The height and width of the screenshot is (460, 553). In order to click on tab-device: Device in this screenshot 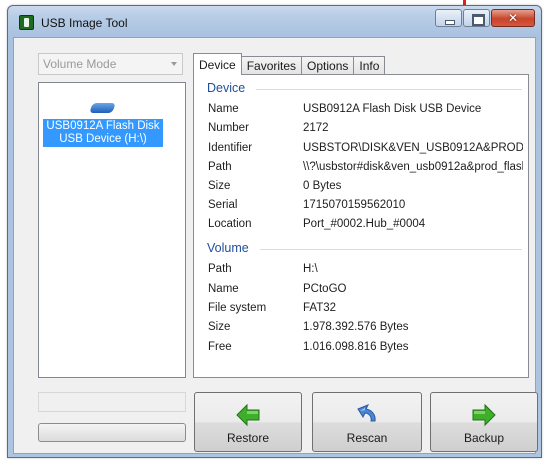, I will do `click(217, 64)`.